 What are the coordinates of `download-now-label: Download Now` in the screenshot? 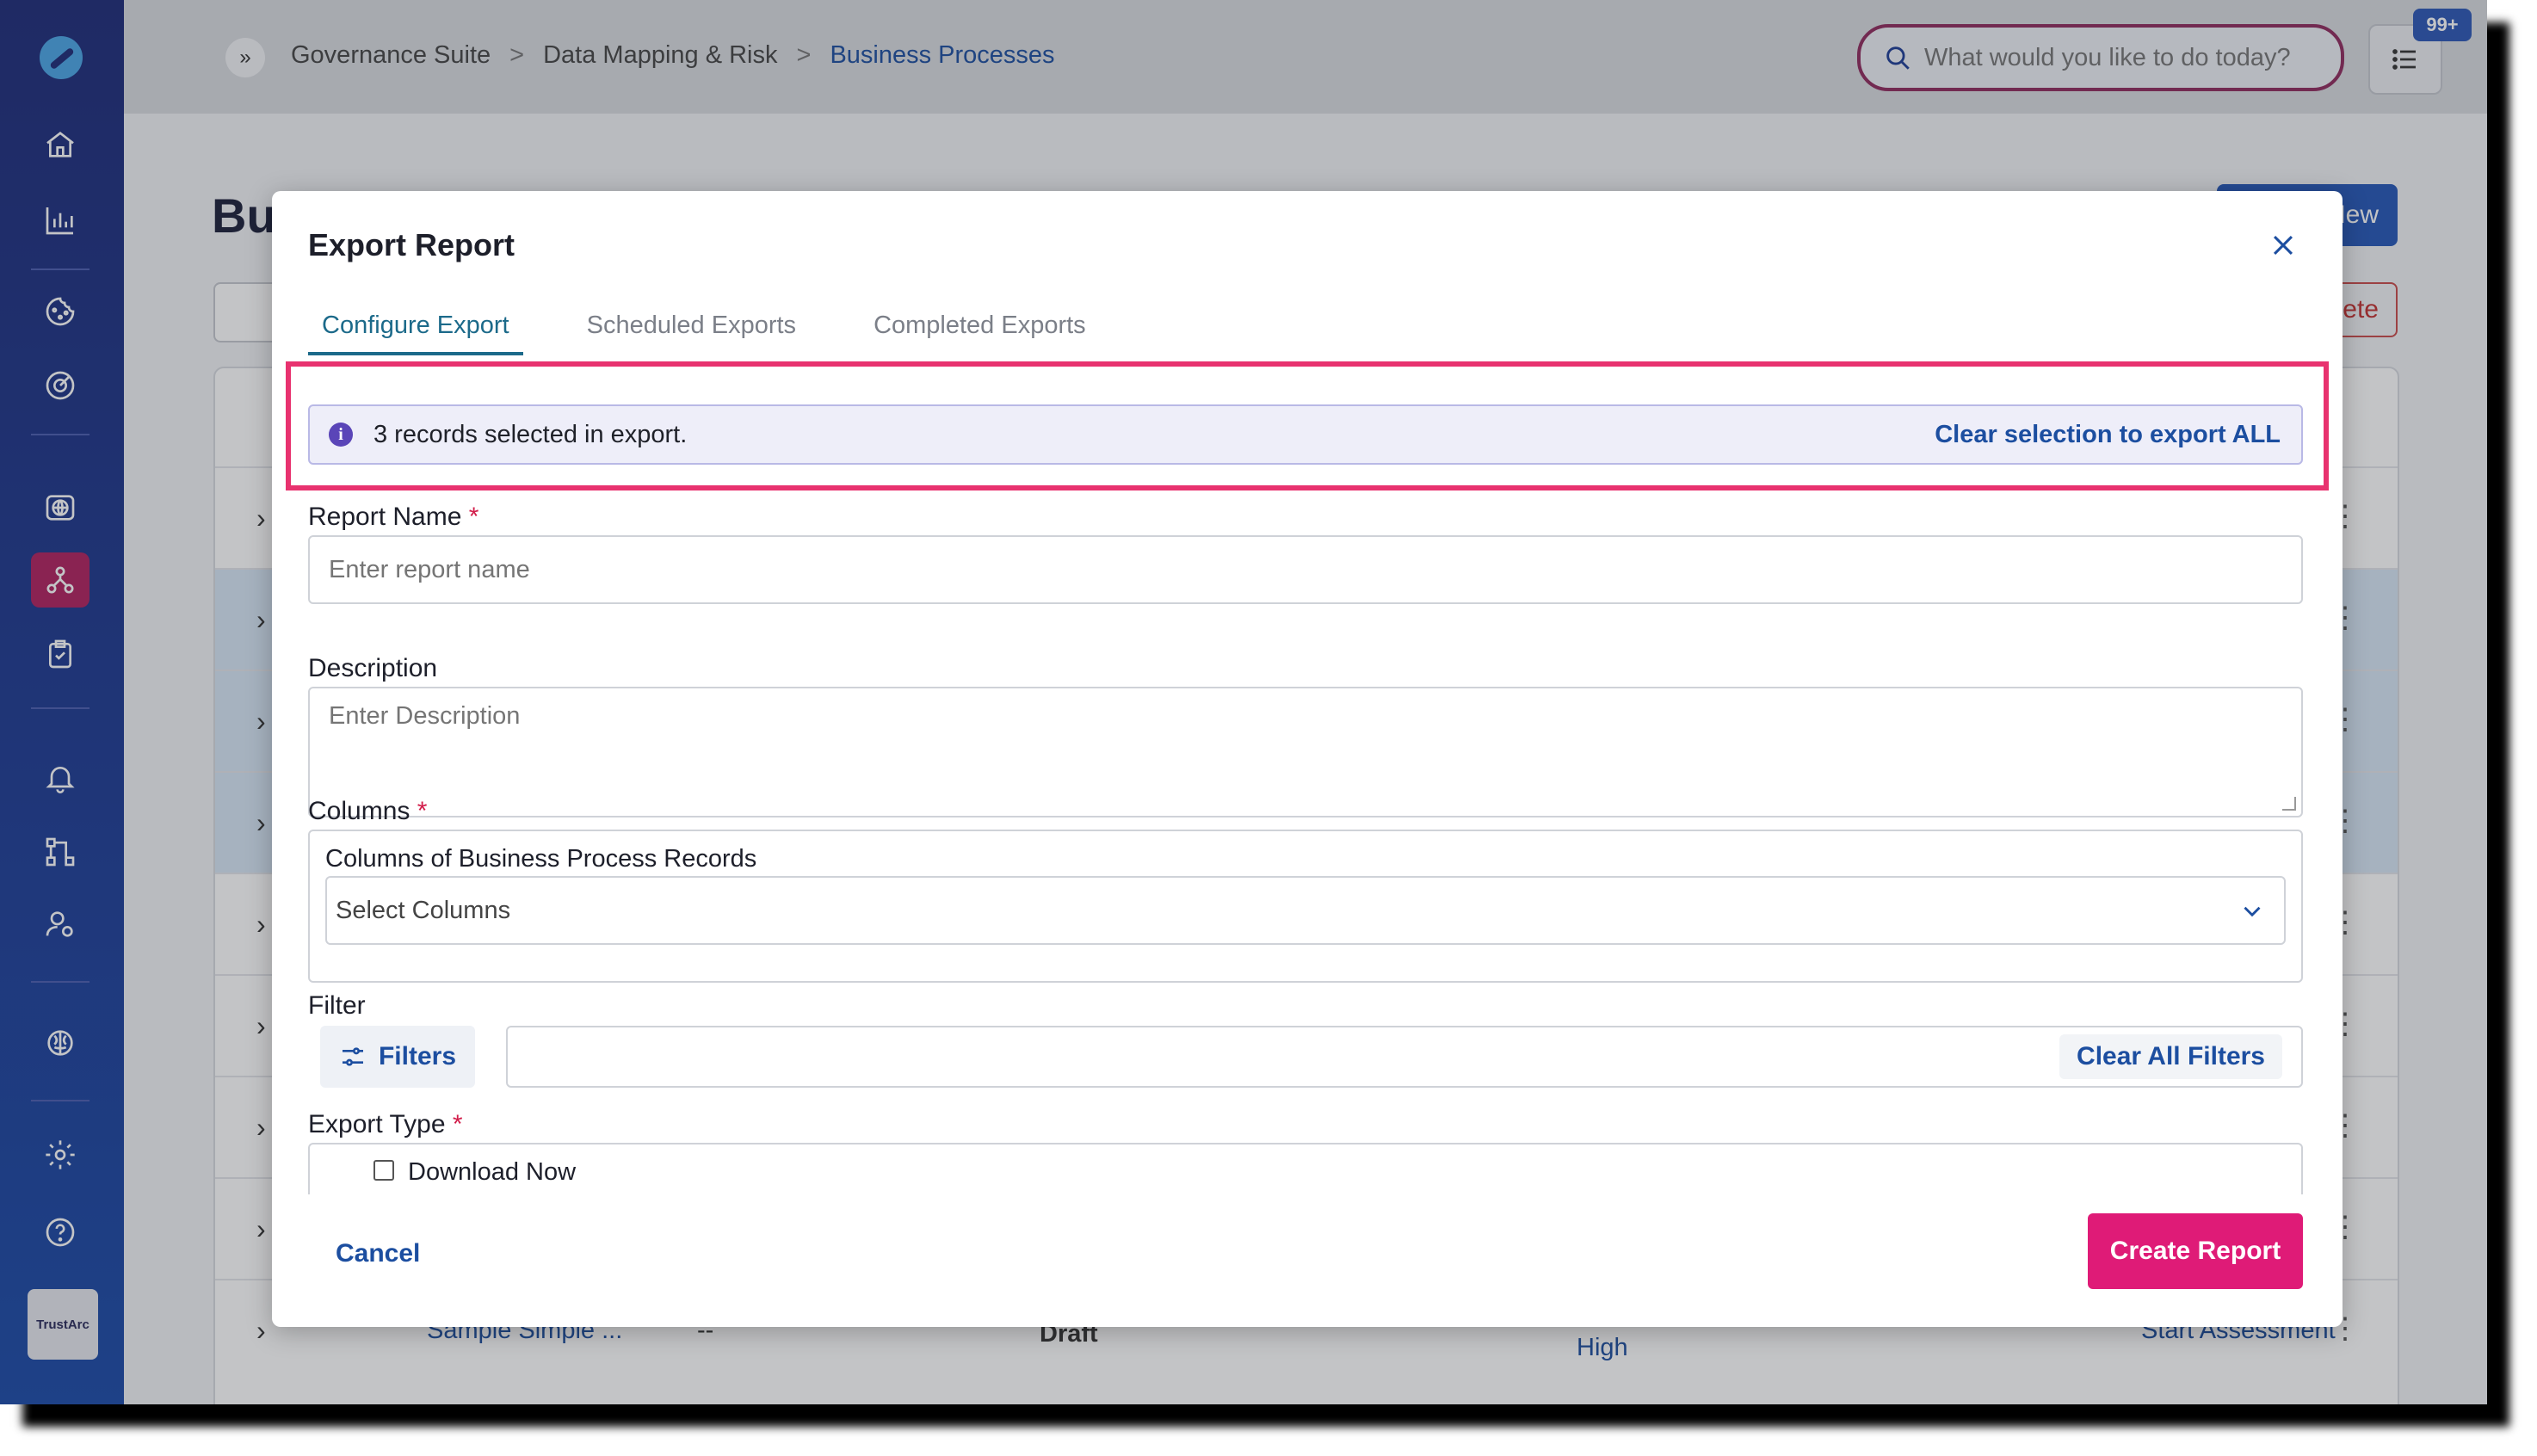 It's located at (492, 1173).